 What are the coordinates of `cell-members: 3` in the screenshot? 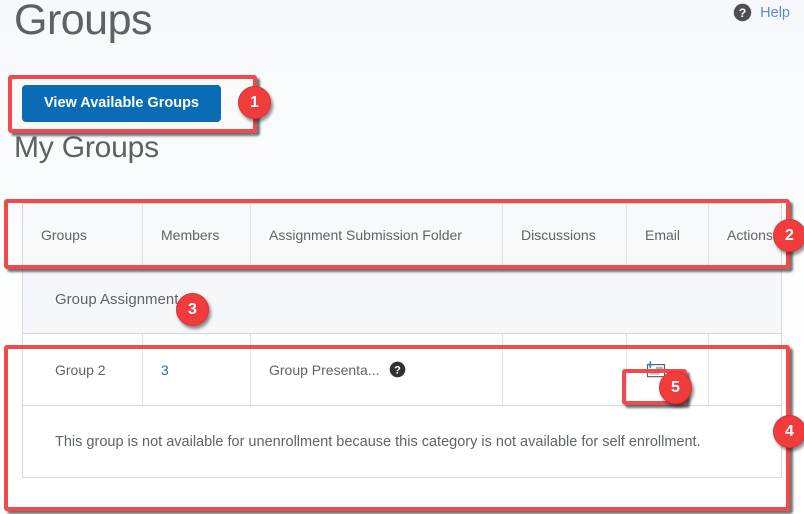 It's located at (197, 369).